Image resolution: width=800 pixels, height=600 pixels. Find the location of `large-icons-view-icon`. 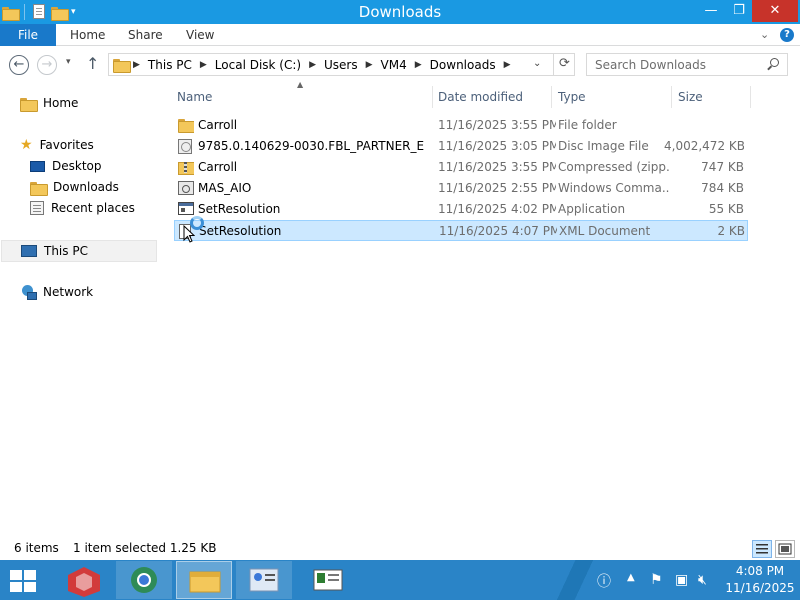

large-icons-view-icon is located at coordinates (785, 549).